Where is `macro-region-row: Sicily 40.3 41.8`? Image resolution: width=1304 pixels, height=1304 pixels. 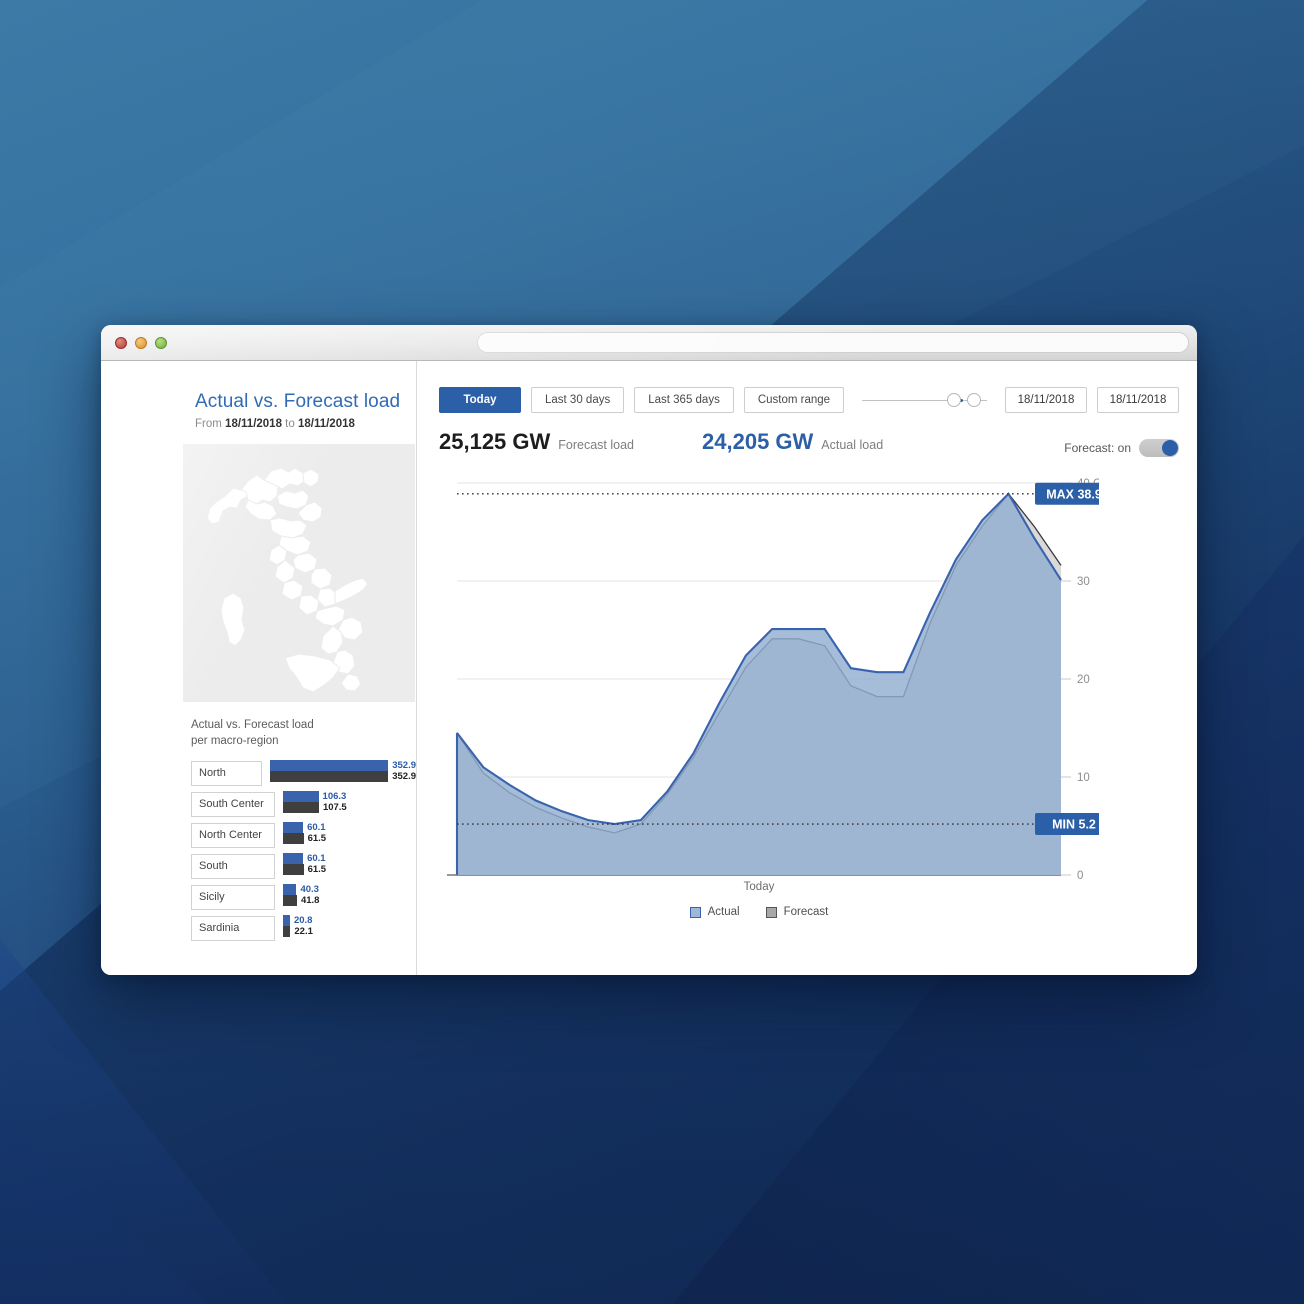 macro-region-row: Sicily 40.3 41.8 is located at coordinates (303, 897).